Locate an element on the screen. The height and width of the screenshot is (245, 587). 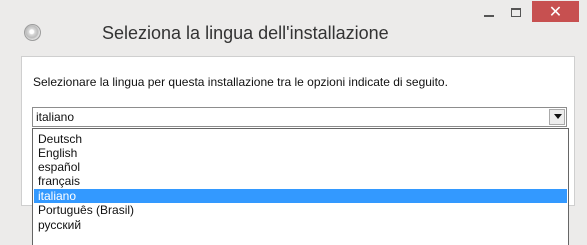
language-option-english: English is located at coordinates (300, 153).